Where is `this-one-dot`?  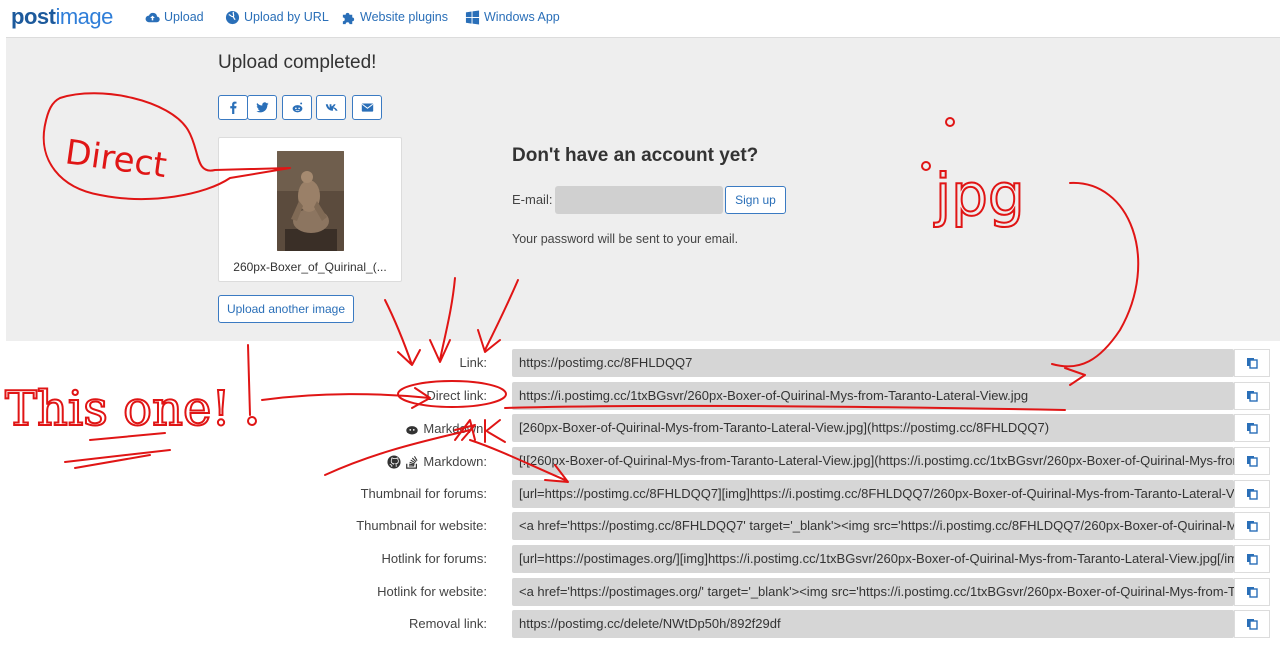 this-one-dot is located at coordinates (252, 421).